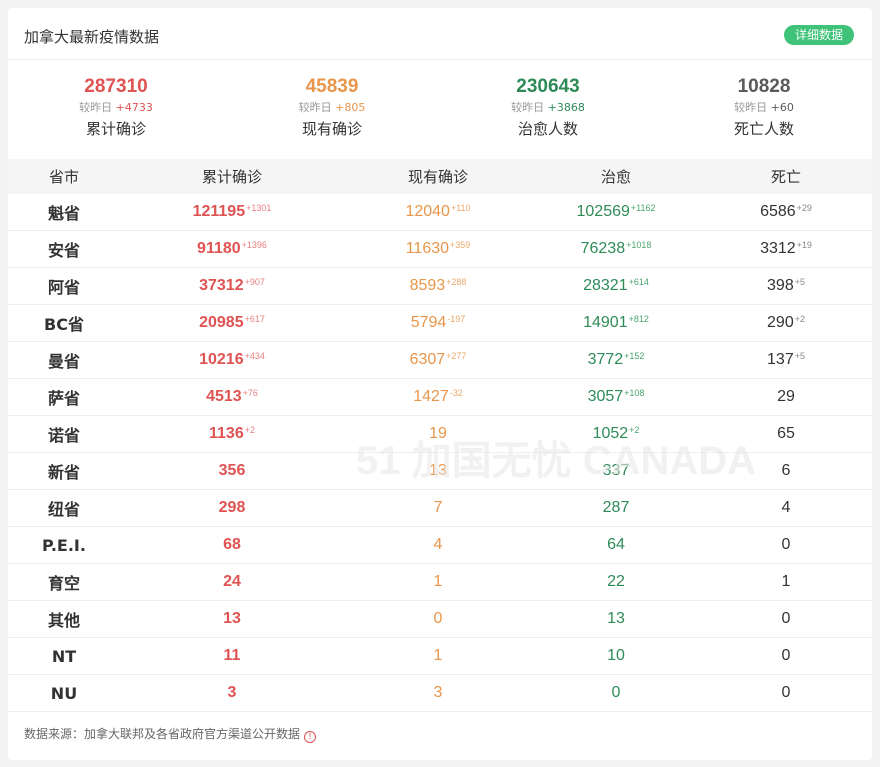 Image resolution: width=880 pixels, height=767 pixels. Describe the element at coordinates (438, 212) in the screenshot. I see `cell-current: 12040+110` at that location.